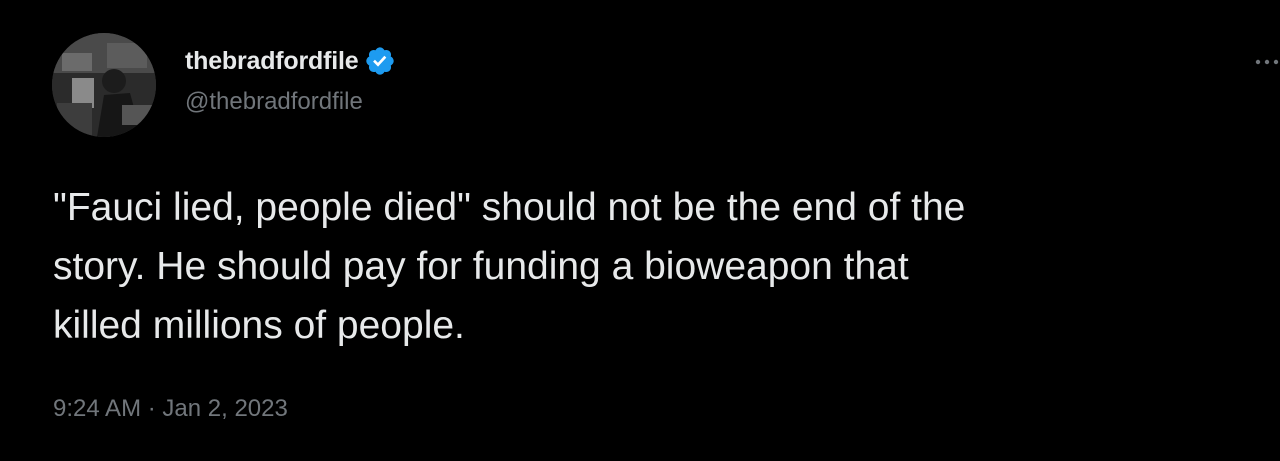  What do you see at coordinates (1267, 62) in the screenshot?
I see `more-options-icon` at bounding box center [1267, 62].